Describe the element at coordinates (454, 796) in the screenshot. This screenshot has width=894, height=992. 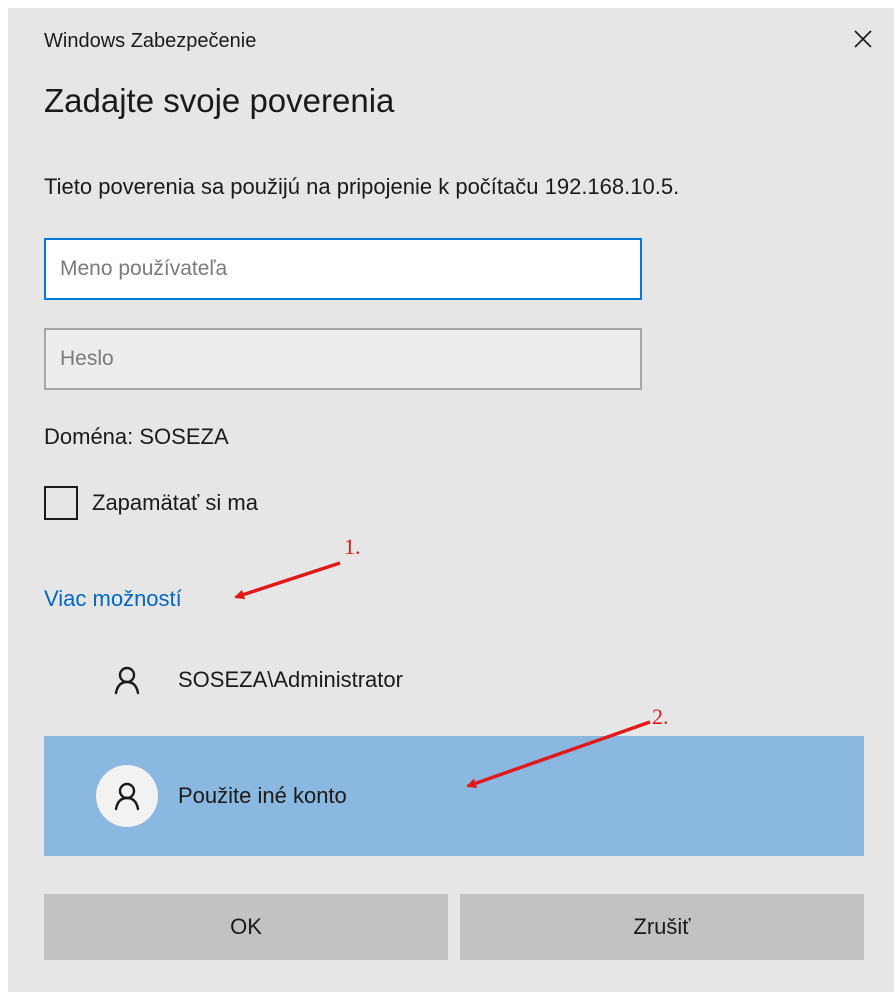
I see `account-item-other: Použite iné konto` at that location.